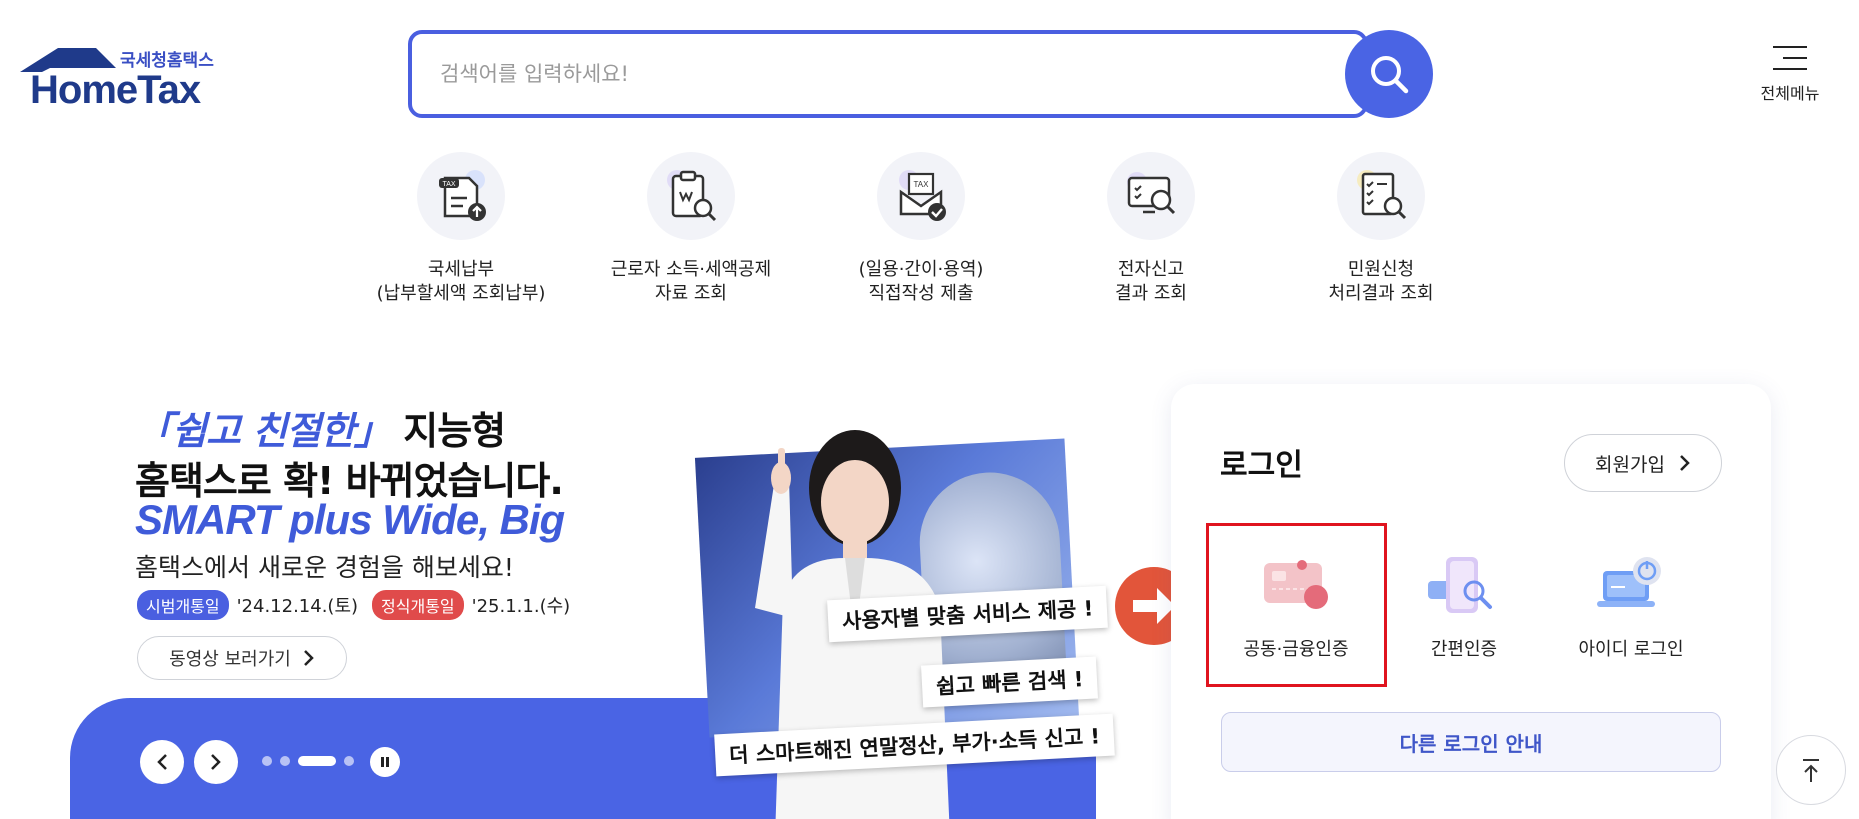 Image resolution: width=1859 pixels, height=819 pixels. I want to click on search-box, so click(888, 74).